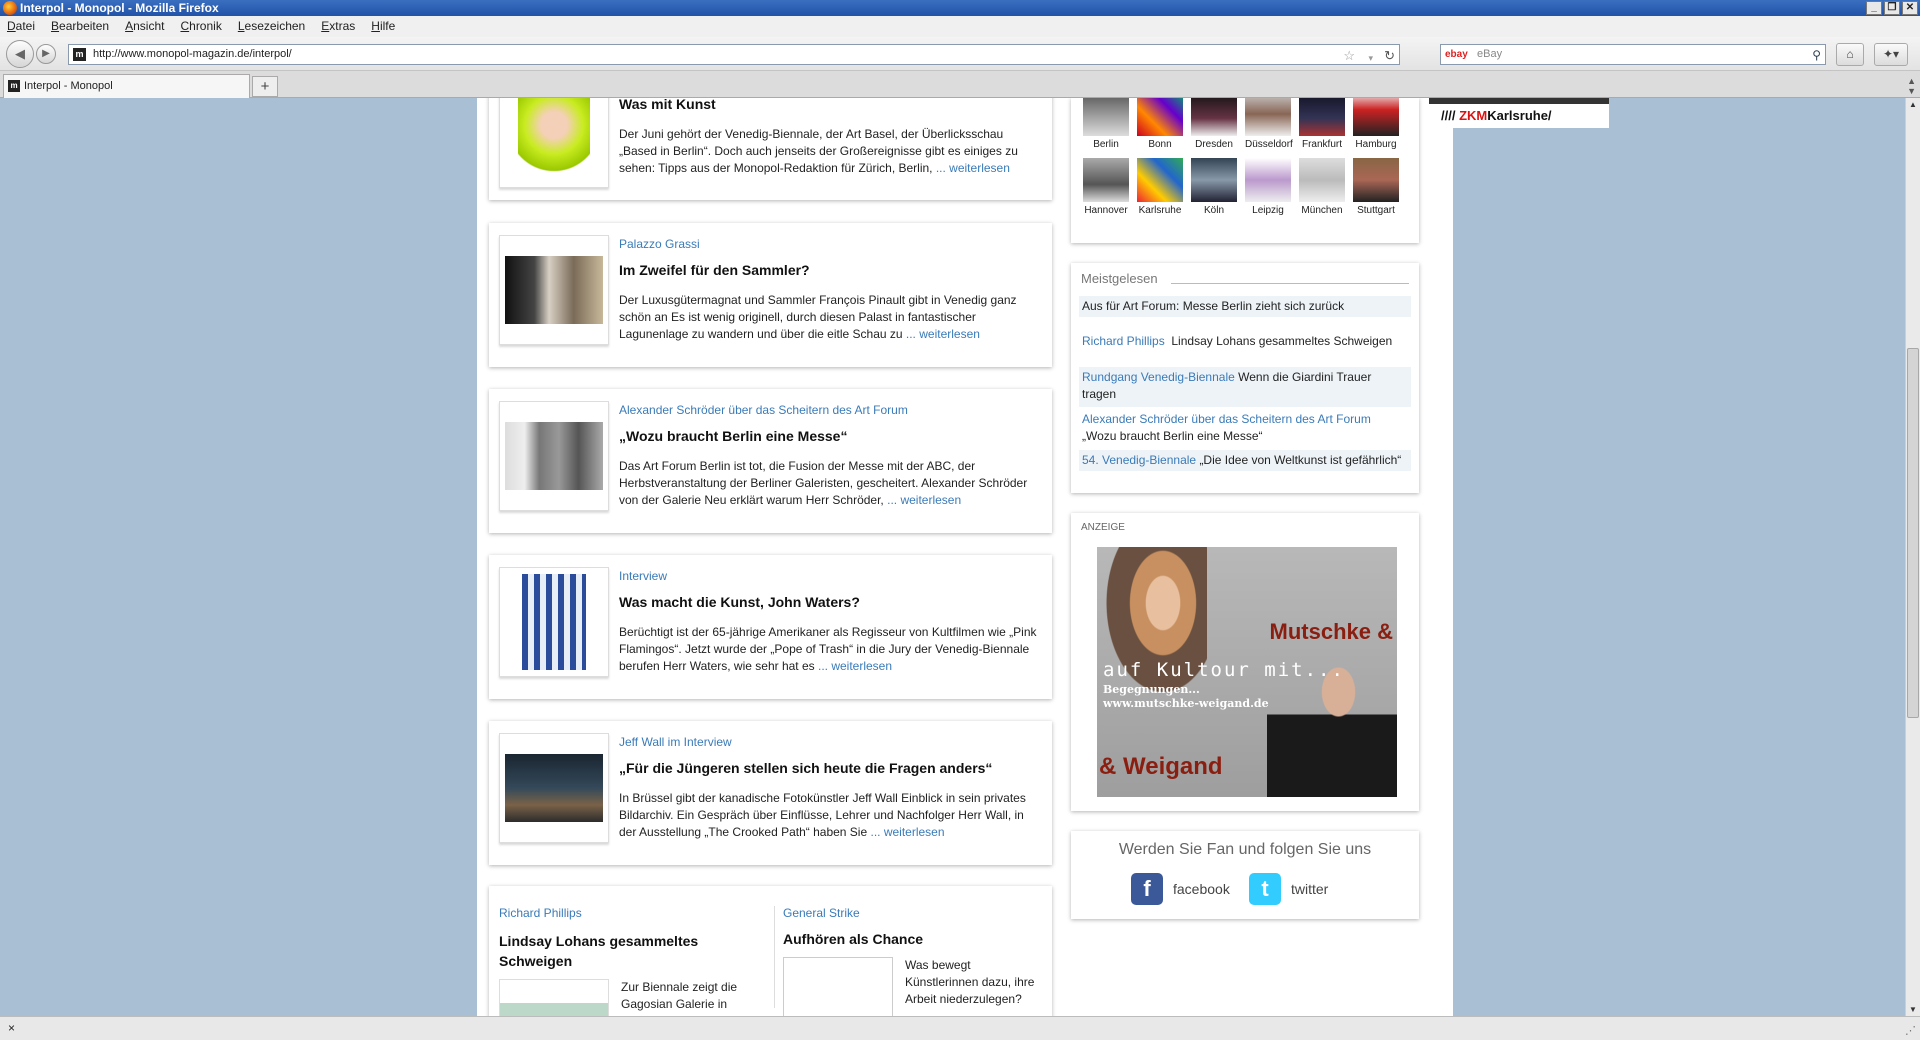 Image resolution: width=1920 pixels, height=1040 pixels. Describe the element at coordinates (960, 84) in the screenshot. I see `tab-bar: m Interpol - Monopol + ▲ ▼` at that location.